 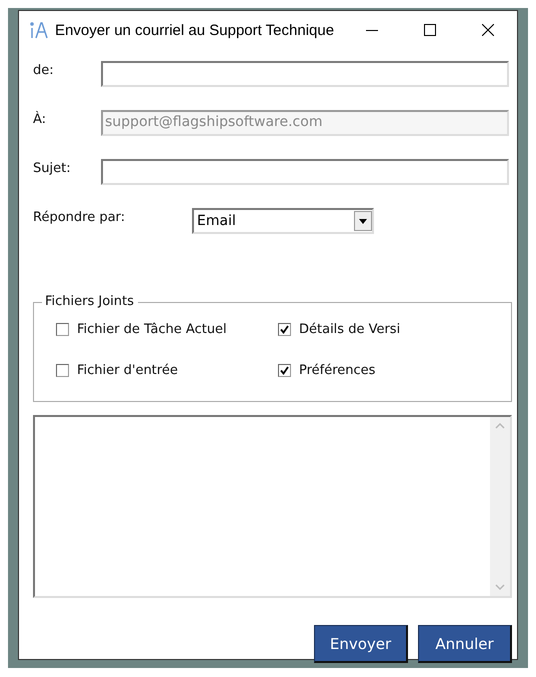 What do you see at coordinates (79, 217) in the screenshot?
I see `field-label: Répondre par:` at bounding box center [79, 217].